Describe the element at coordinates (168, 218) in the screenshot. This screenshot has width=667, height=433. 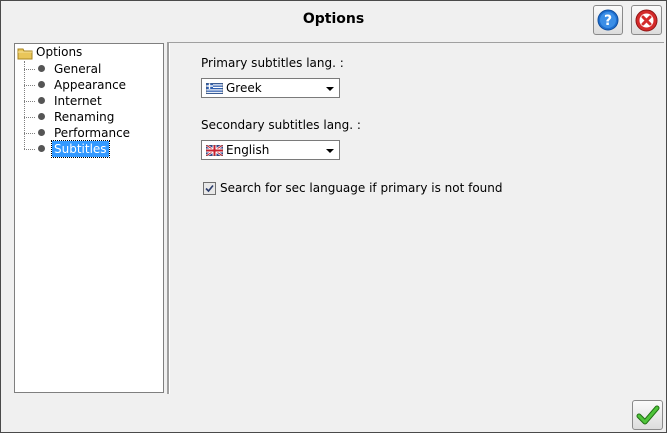
I see `panel-divider` at that location.